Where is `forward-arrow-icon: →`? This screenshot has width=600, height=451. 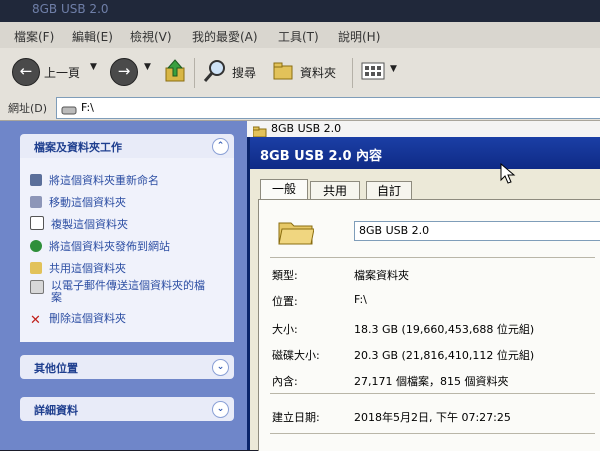 forward-arrow-icon: → is located at coordinates (124, 72).